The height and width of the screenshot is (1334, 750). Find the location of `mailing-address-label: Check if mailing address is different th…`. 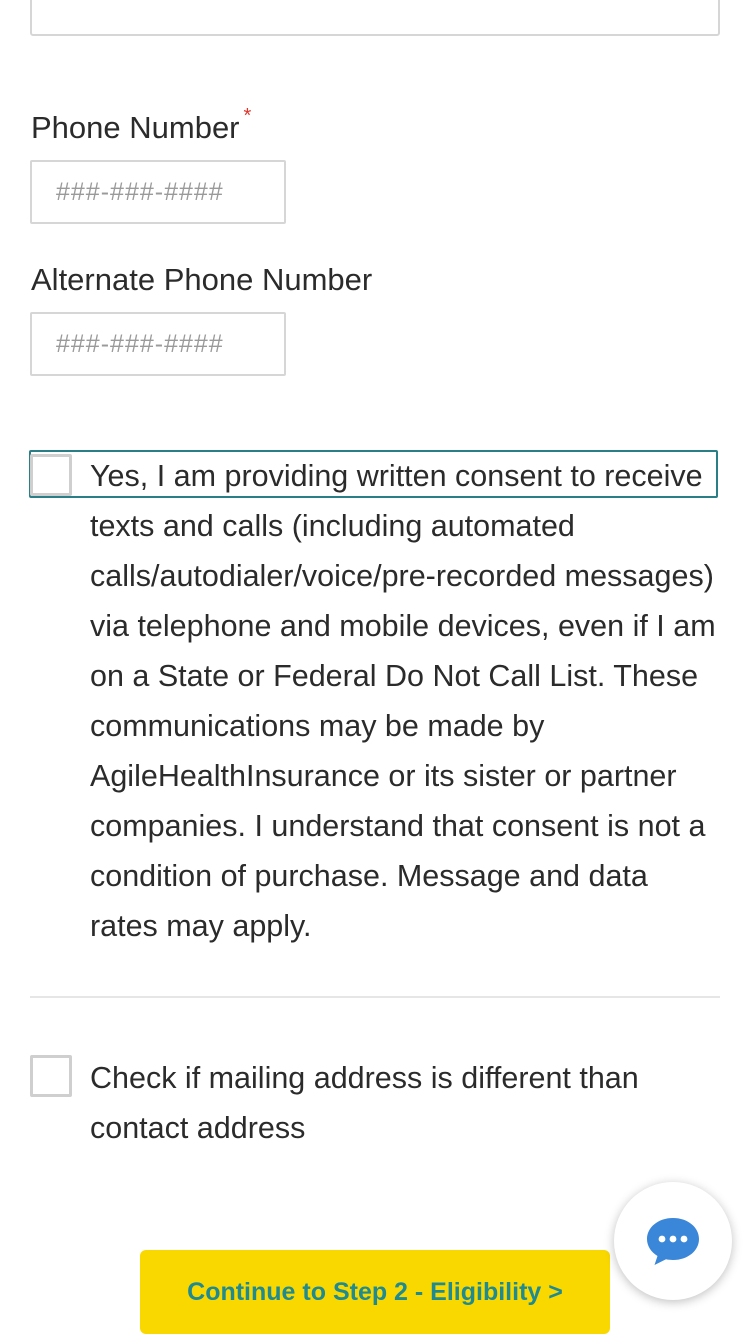

mailing-address-label: Check if mailing address is different th… is located at coordinates (364, 1103).